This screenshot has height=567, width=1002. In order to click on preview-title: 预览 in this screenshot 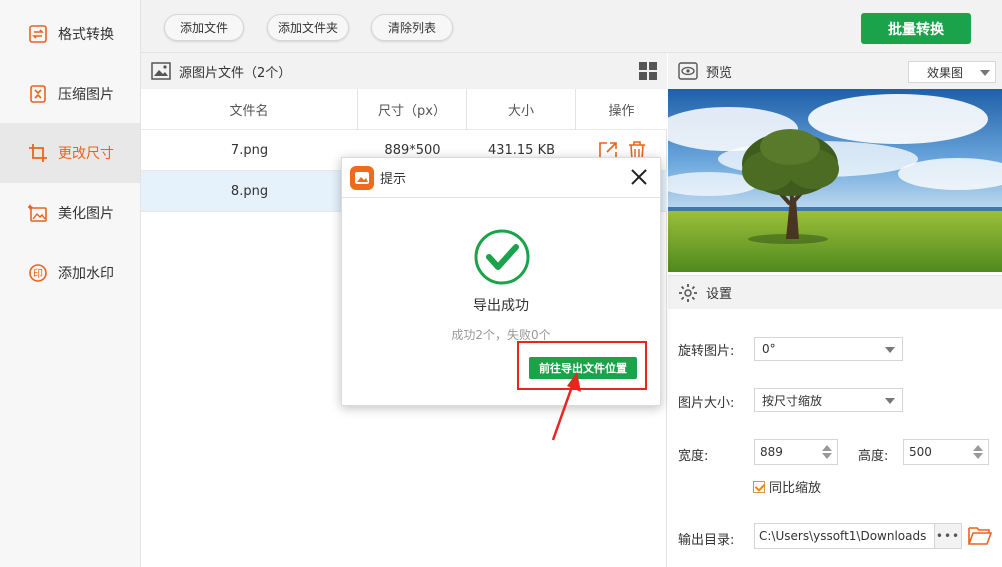, I will do `click(719, 73)`.